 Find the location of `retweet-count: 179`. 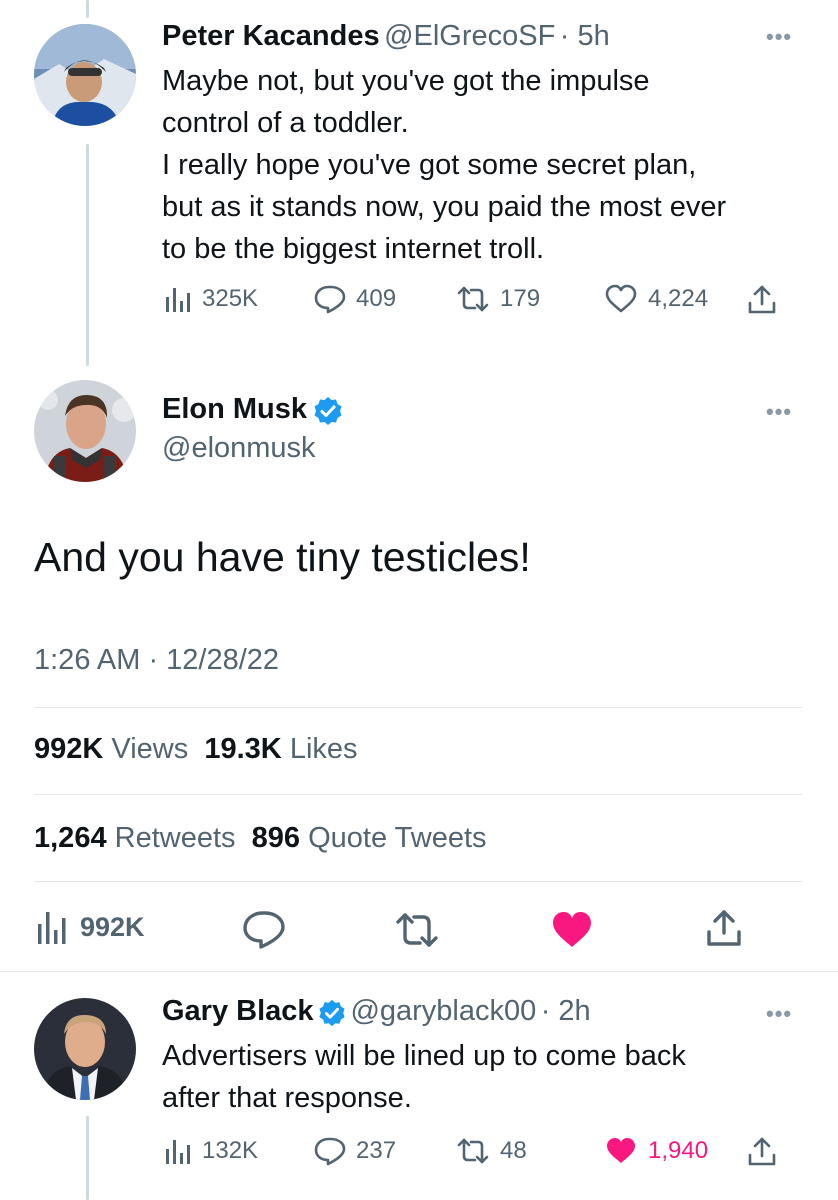

retweet-count: 179 is located at coordinates (520, 298).